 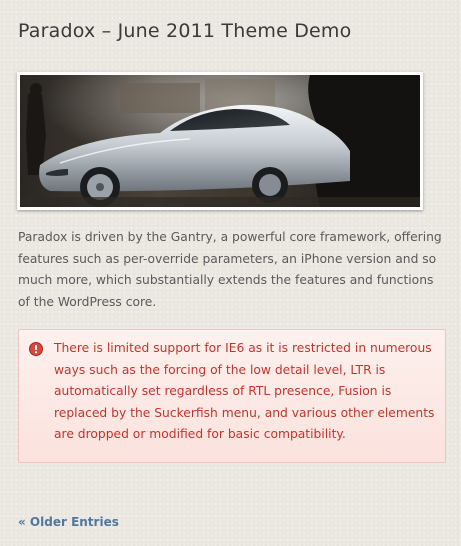 I want to click on older-entries-link: « Older Entries, so click(x=68, y=522).